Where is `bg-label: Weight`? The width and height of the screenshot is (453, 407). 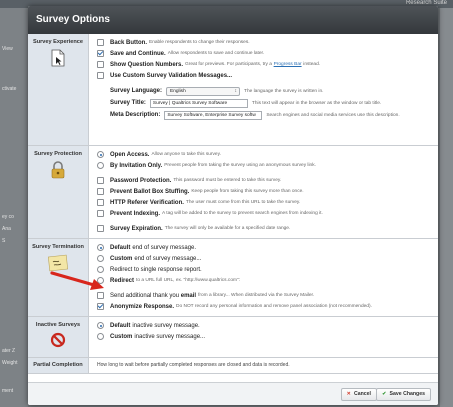
bg-label: Weight is located at coordinates (10, 363).